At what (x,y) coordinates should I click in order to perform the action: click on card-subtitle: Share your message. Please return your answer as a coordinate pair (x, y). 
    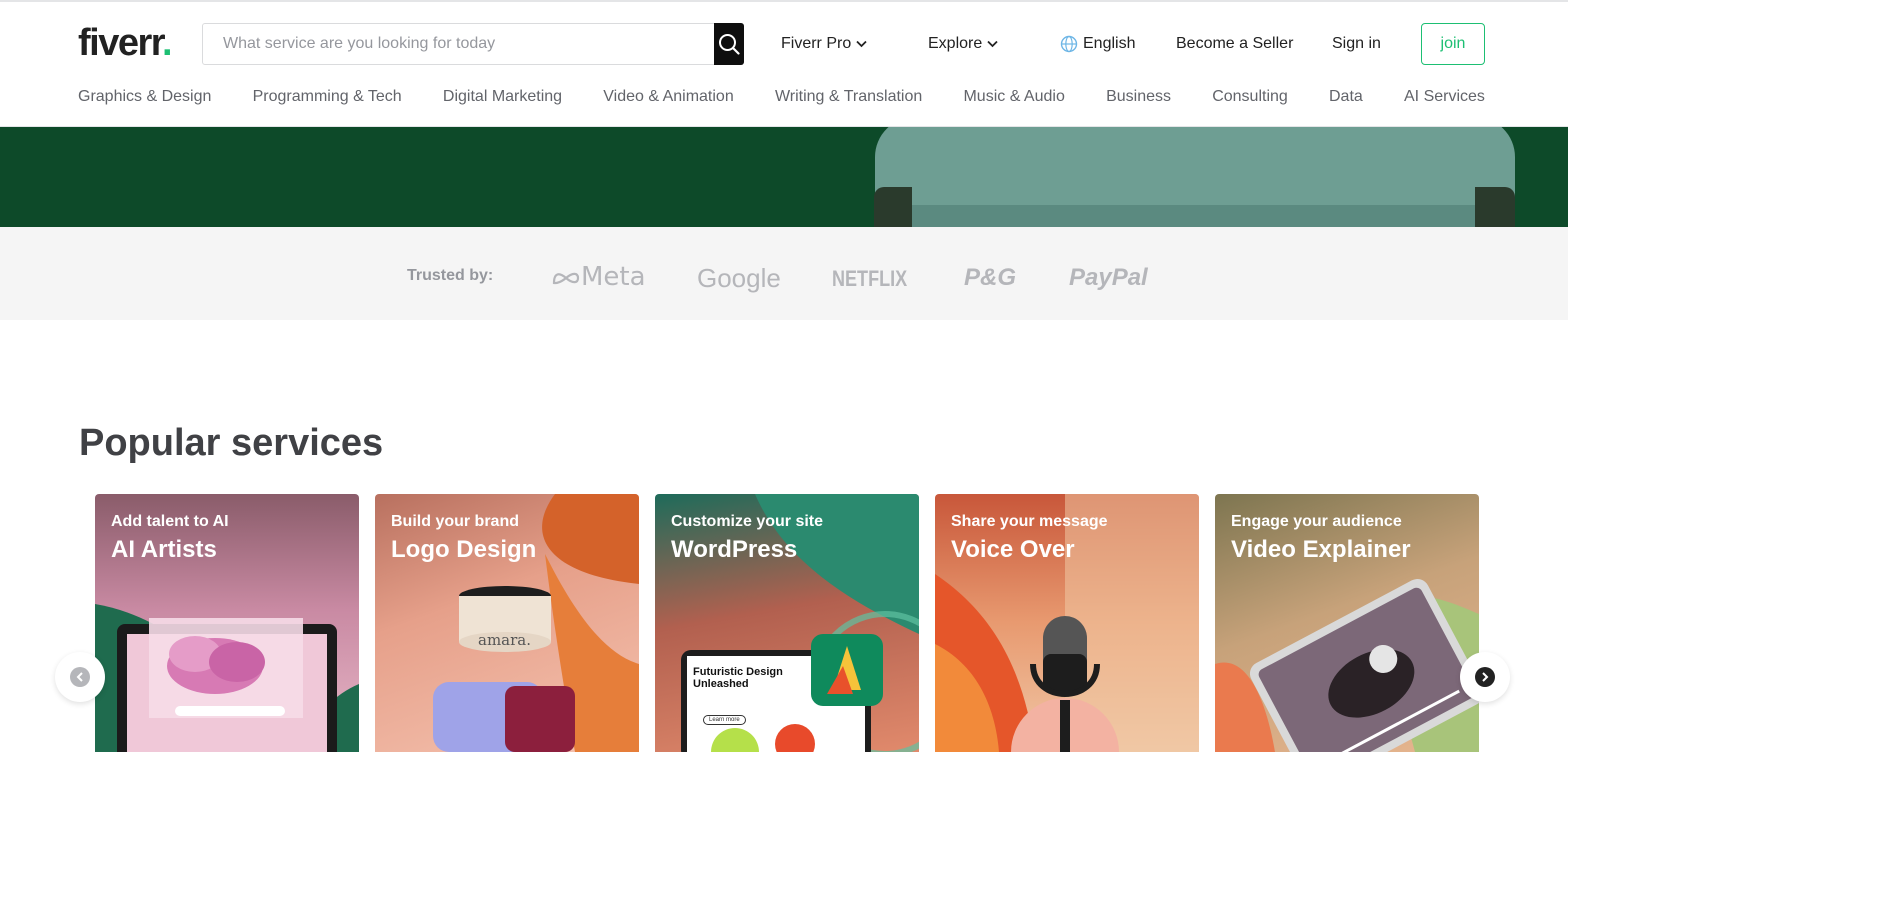
    Looking at the image, I should click on (1029, 521).